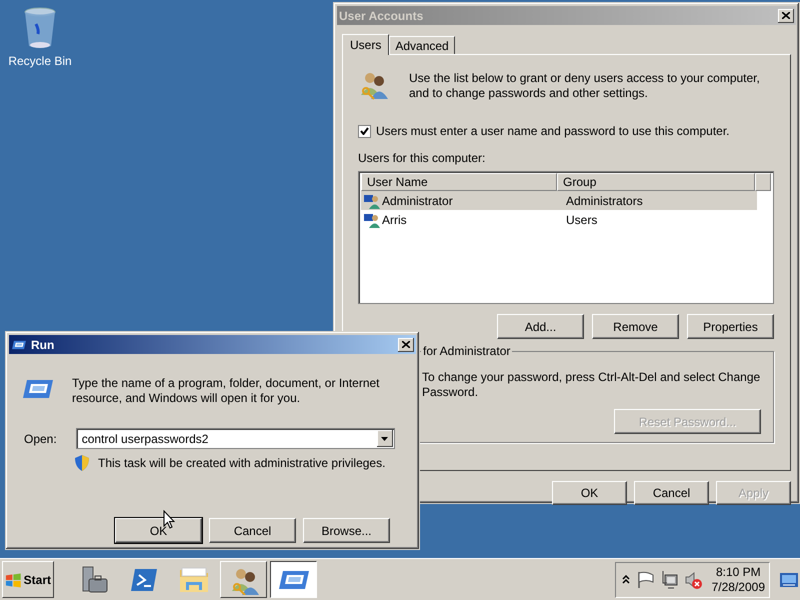 The image size is (800, 600). What do you see at coordinates (82, 463) in the screenshot?
I see `shield-icon` at bounding box center [82, 463].